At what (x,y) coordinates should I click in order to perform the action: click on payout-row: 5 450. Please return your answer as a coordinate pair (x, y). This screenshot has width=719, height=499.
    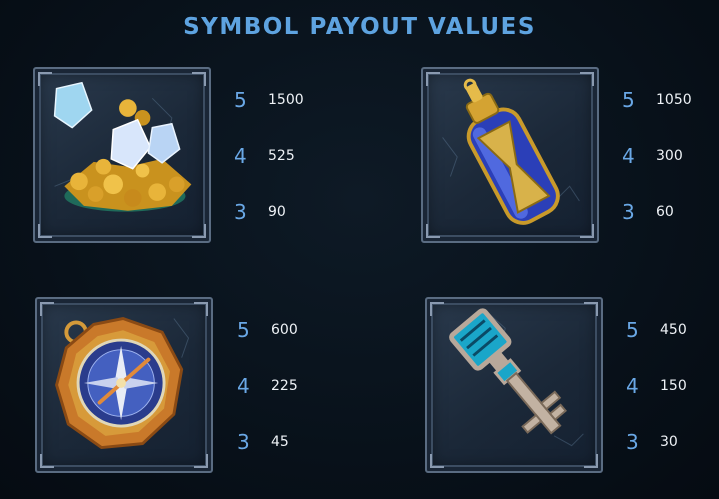
    Looking at the image, I should click on (671, 330).